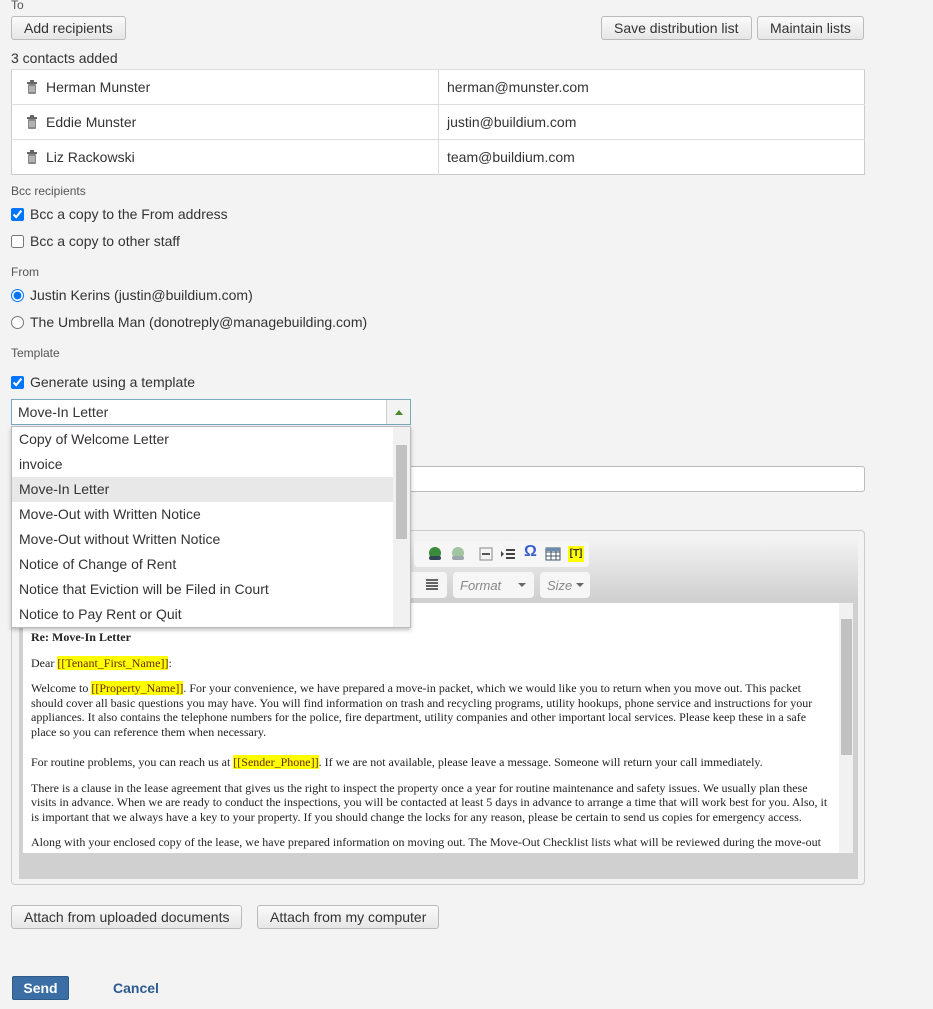  Describe the element at coordinates (203, 514) in the screenshot. I see `template-option: Move-Out with Written Notice` at that location.